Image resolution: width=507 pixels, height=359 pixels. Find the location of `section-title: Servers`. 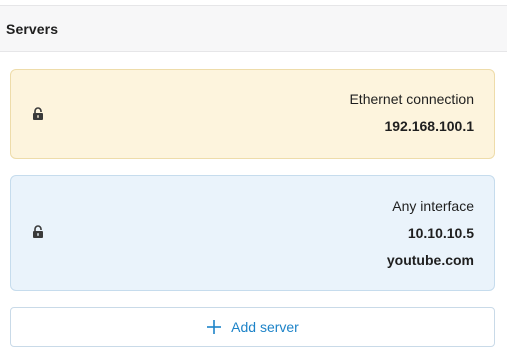

section-title: Servers is located at coordinates (32, 28).